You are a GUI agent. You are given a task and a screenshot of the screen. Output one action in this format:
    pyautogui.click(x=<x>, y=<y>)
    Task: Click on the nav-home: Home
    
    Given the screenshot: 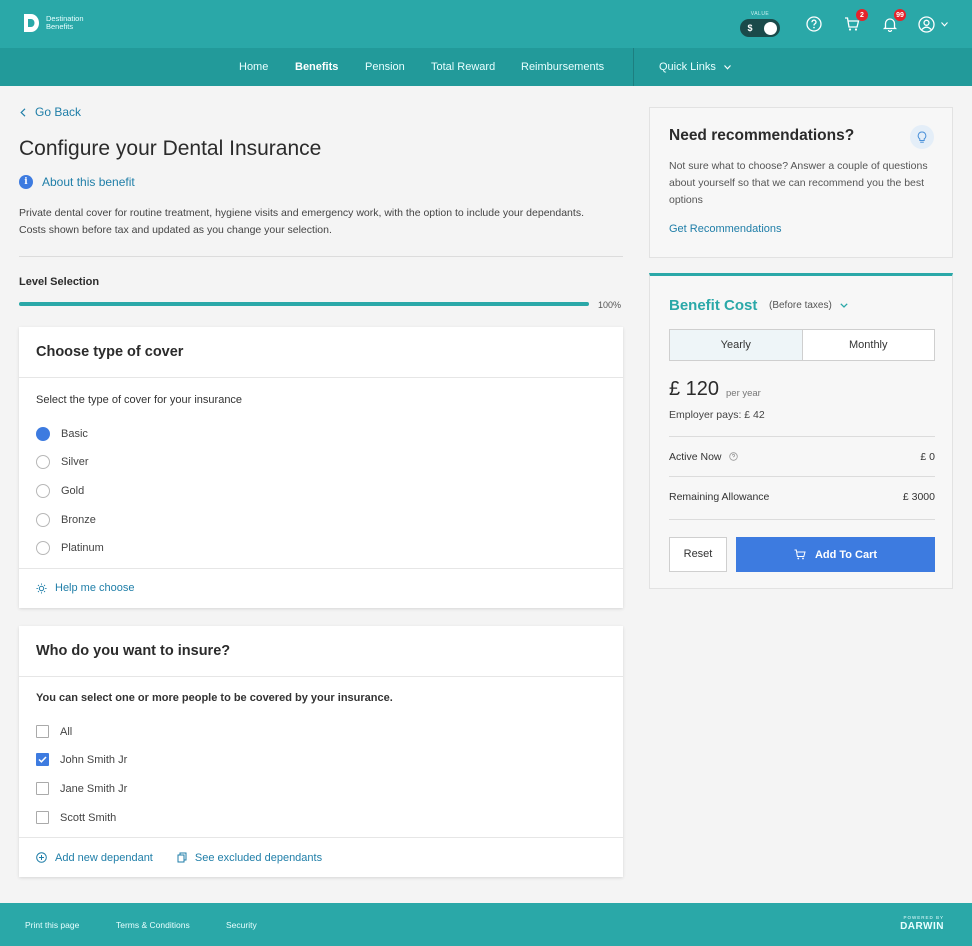 What is the action you would take?
    pyautogui.click(x=253, y=67)
    